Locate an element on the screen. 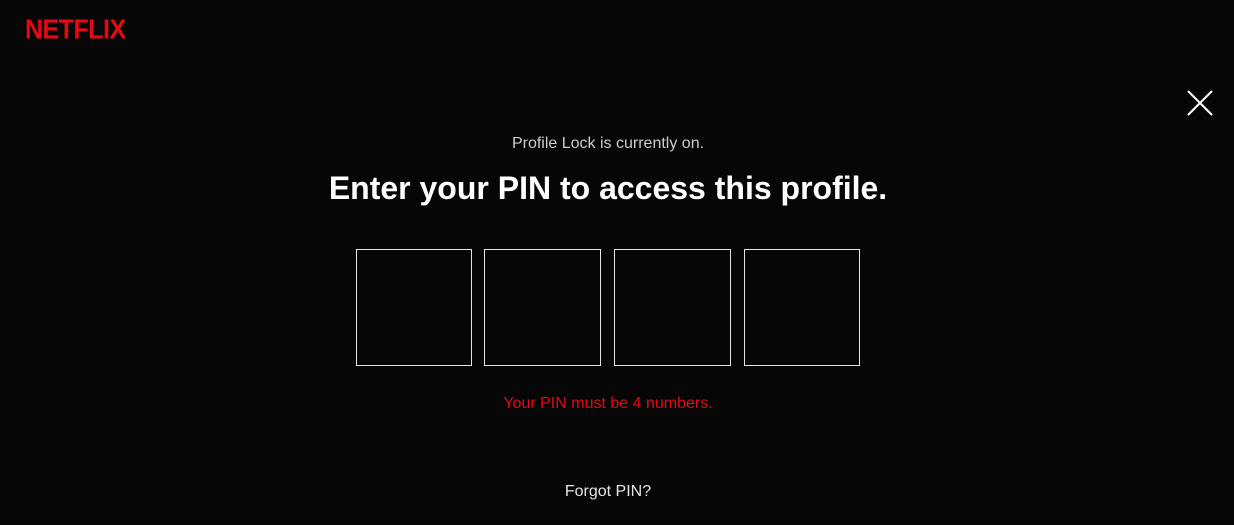  close-icon is located at coordinates (1200, 103).